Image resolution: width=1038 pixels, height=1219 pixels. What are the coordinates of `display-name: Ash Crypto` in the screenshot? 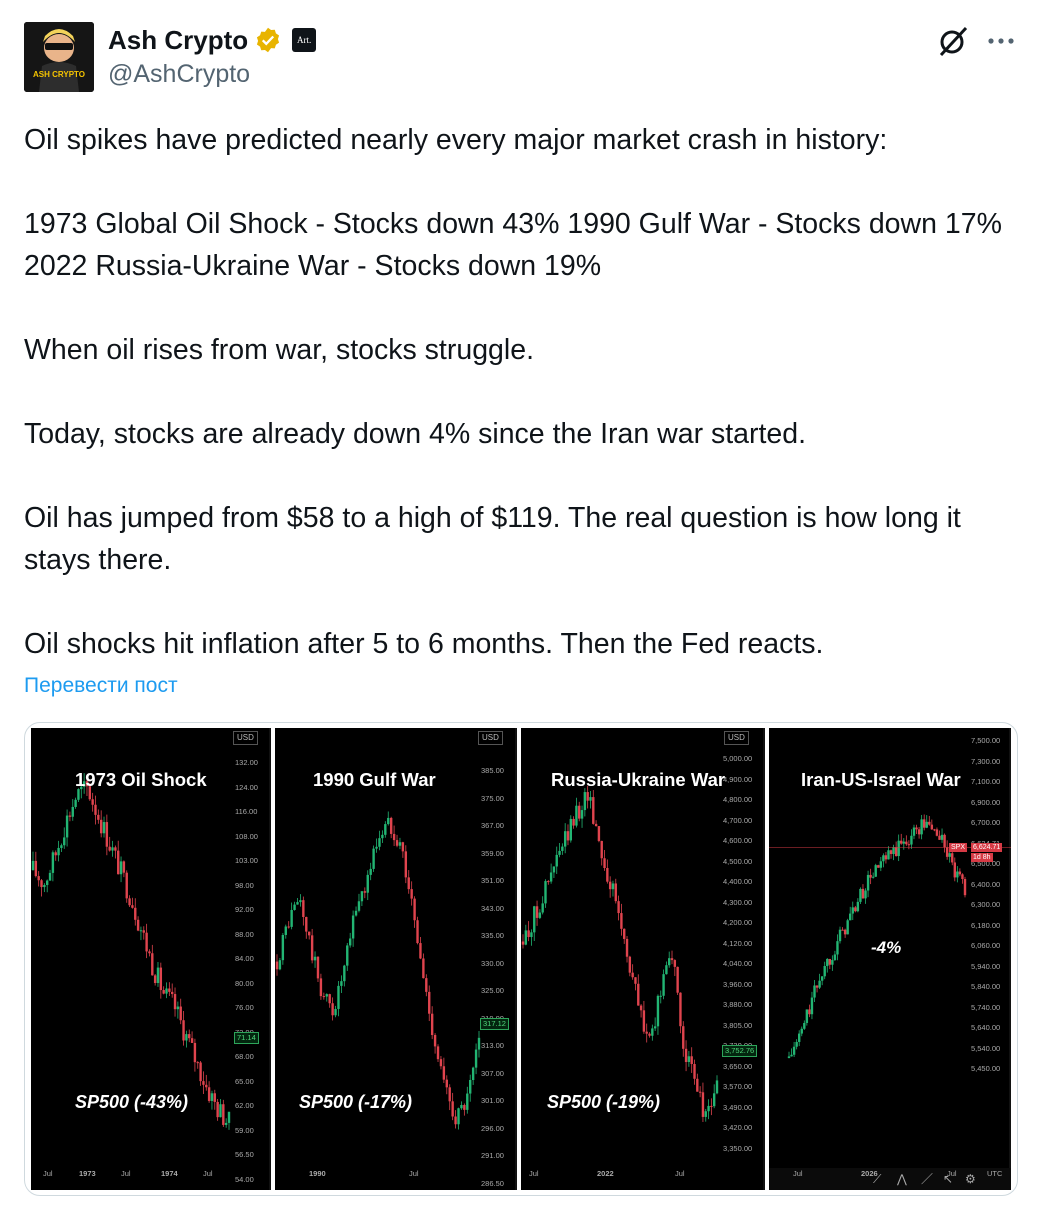 It's located at (178, 40).